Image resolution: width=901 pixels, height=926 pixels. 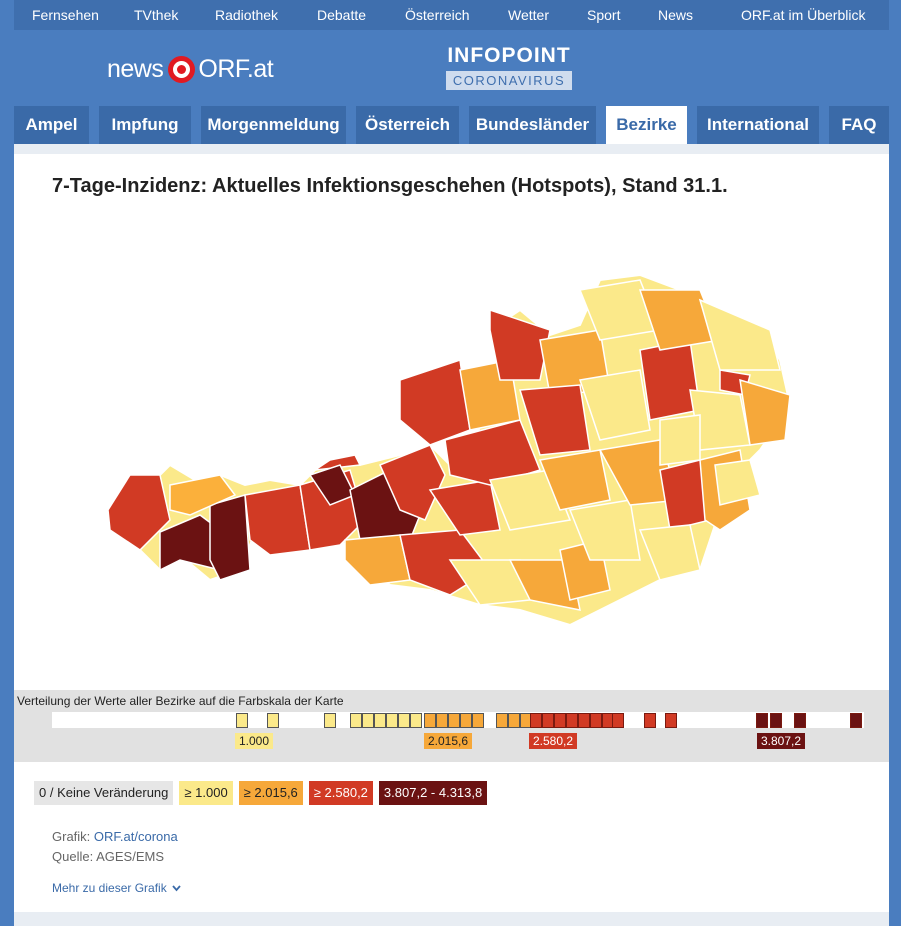 I want to click on threshold-label-2015: 2.015,6, so click(x=448, y=741).